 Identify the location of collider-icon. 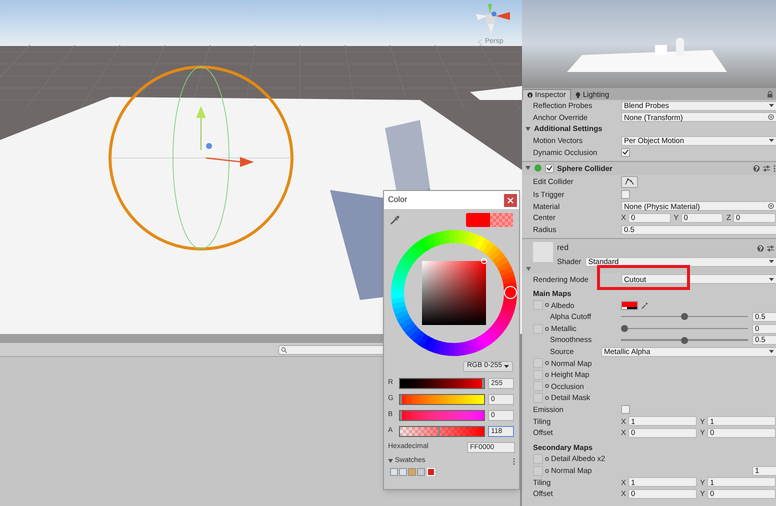
(538, 168).